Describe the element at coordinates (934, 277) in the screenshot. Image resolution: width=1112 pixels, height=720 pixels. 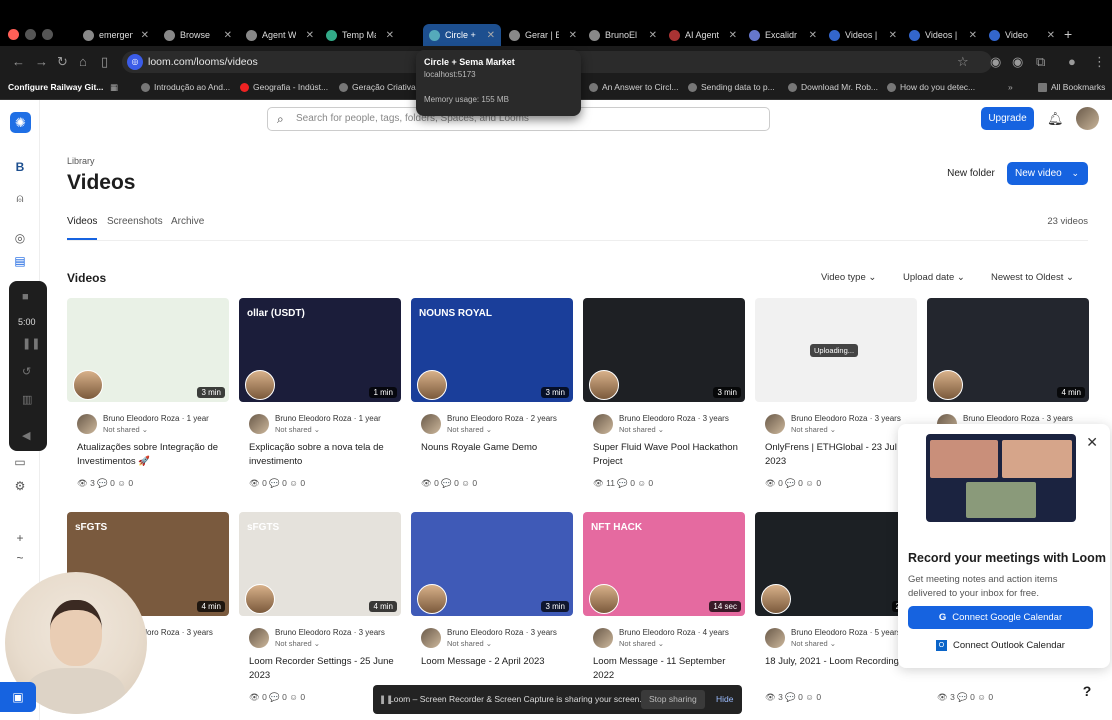
I see `upload-date-filter: Upload date ⌄` at that location.